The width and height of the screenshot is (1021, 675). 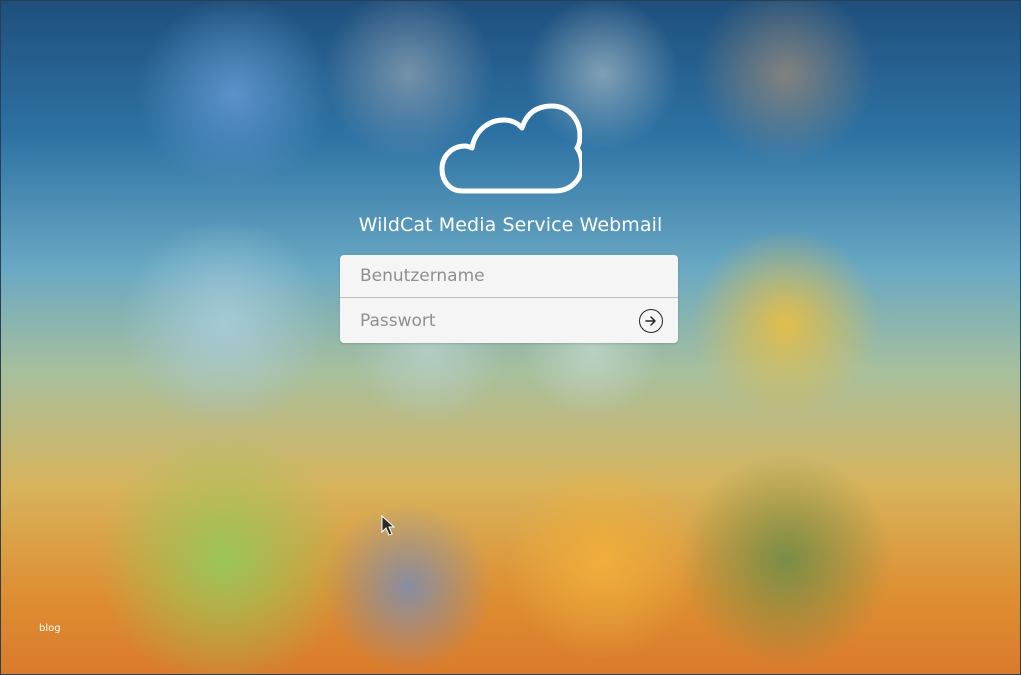 I want to click on arrow-right-icon, so click(x=650, y=321).